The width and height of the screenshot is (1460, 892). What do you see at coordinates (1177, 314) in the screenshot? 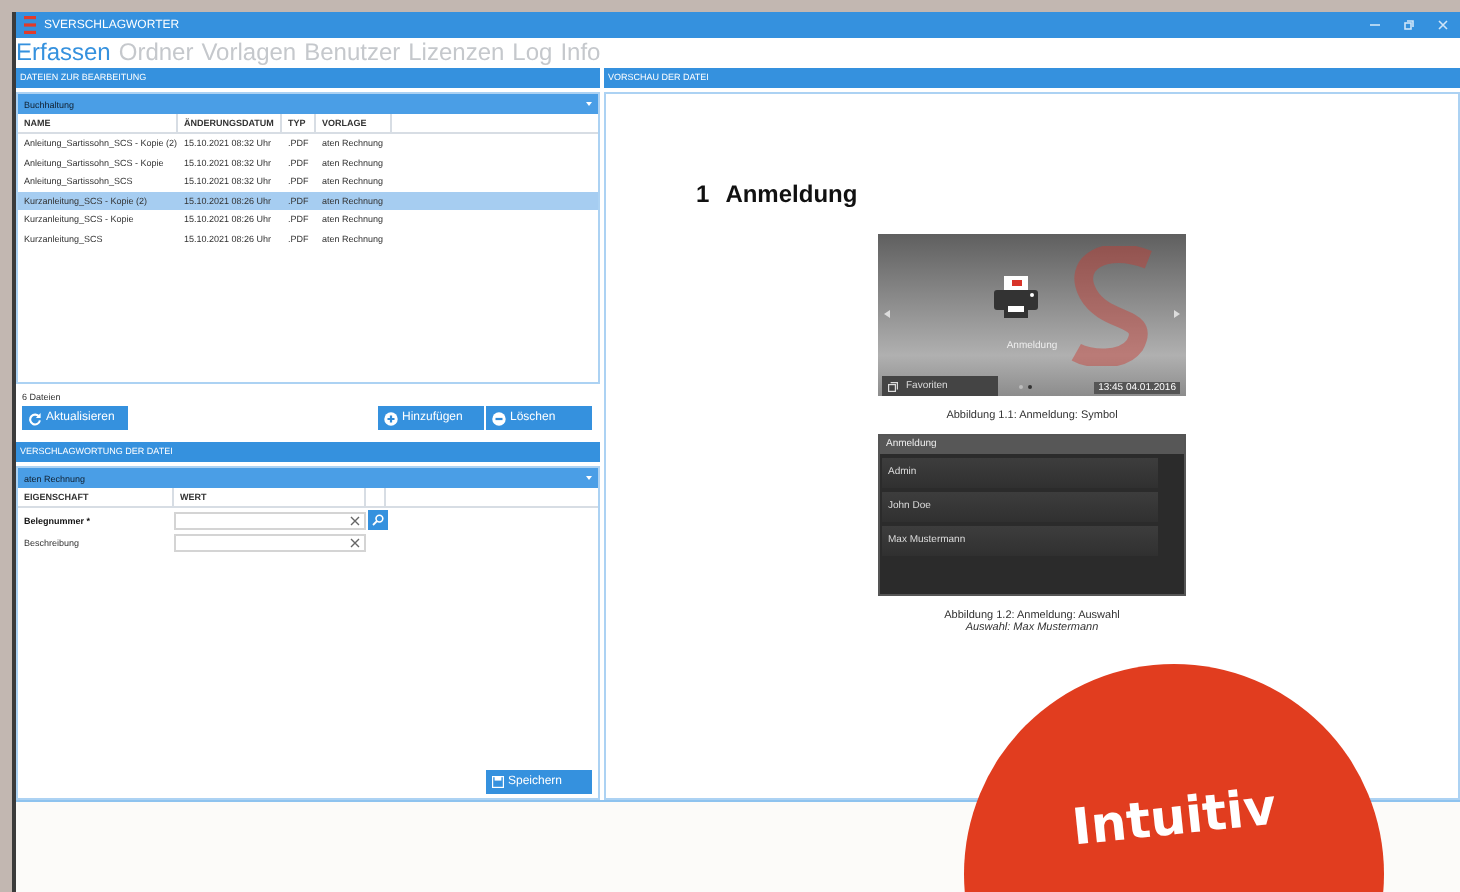
I see `right-arrow-icon` at bounding box center [1177, 314].